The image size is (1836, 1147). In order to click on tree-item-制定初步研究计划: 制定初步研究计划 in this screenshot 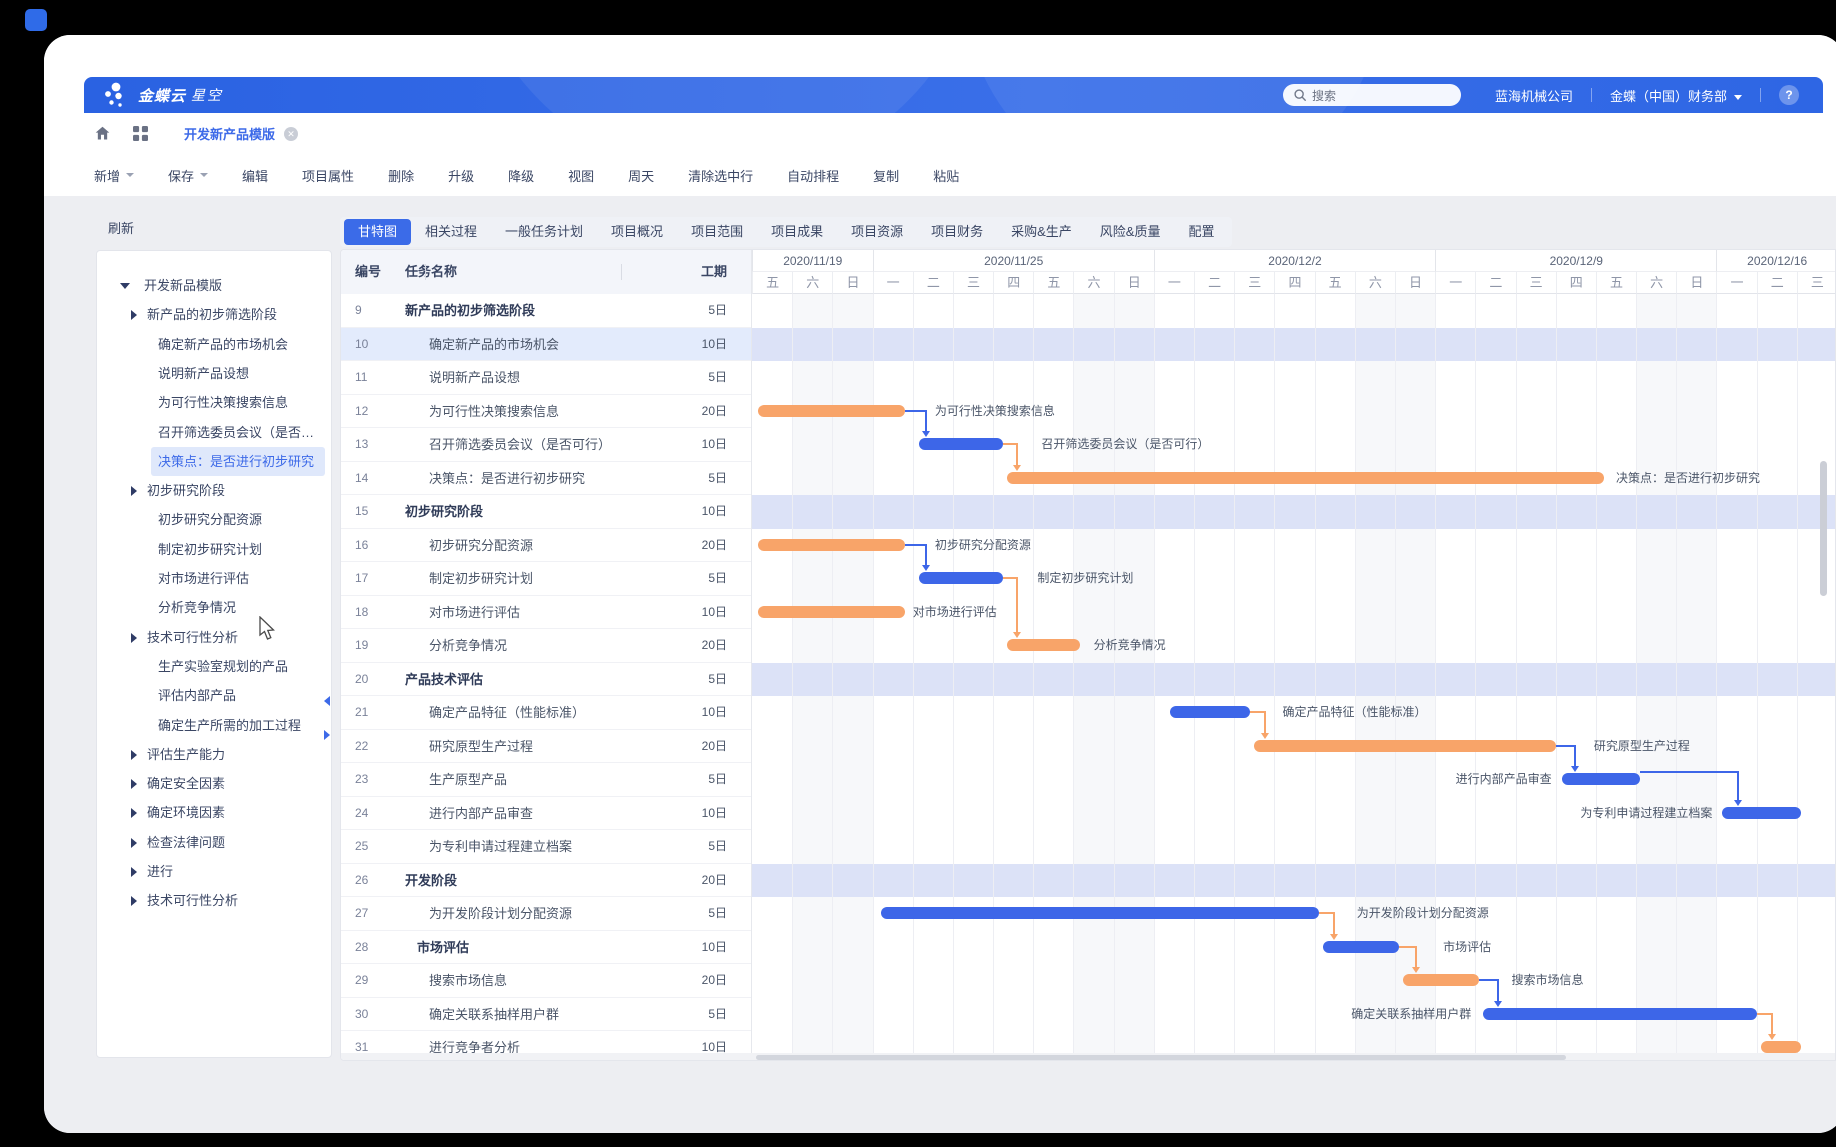, I will do `click(214, 549)`.